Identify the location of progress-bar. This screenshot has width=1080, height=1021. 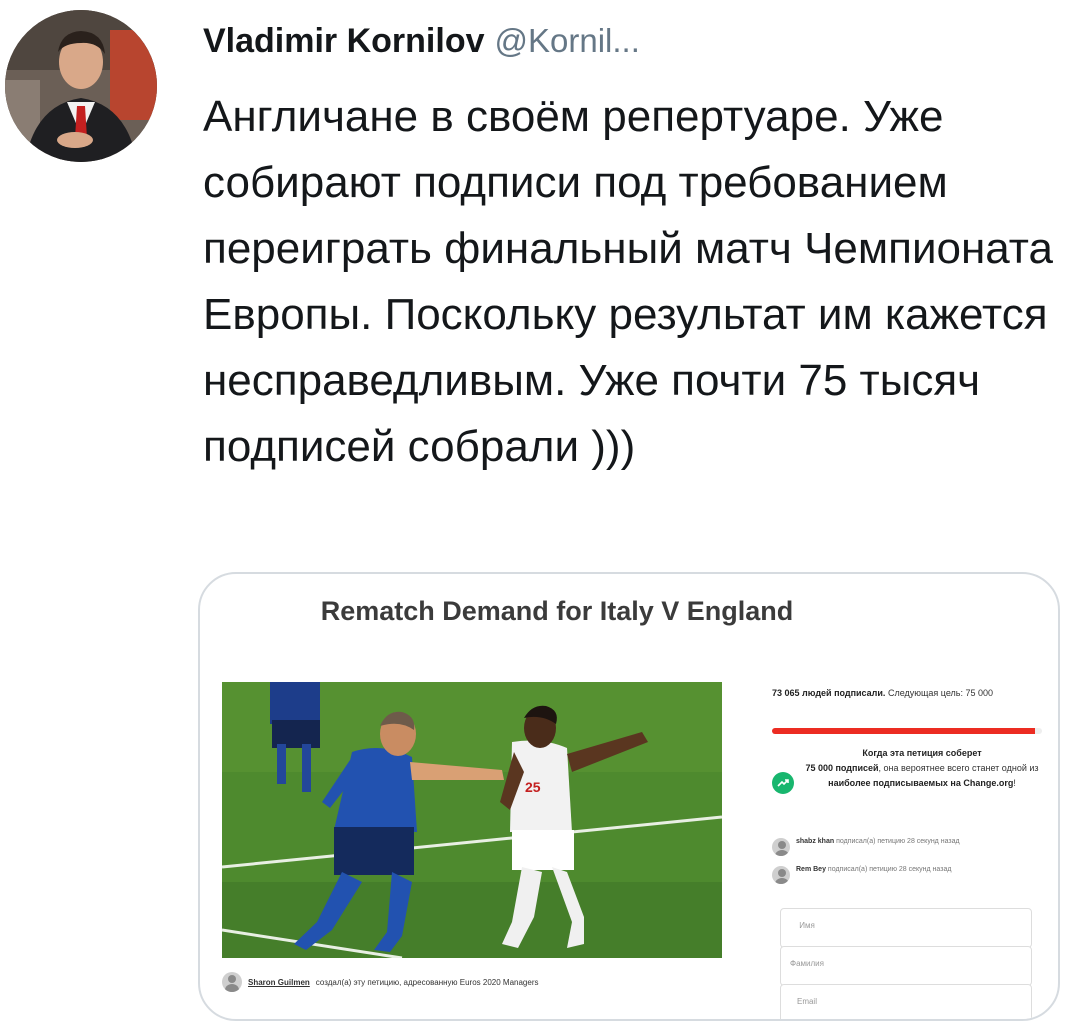
(907, 731).